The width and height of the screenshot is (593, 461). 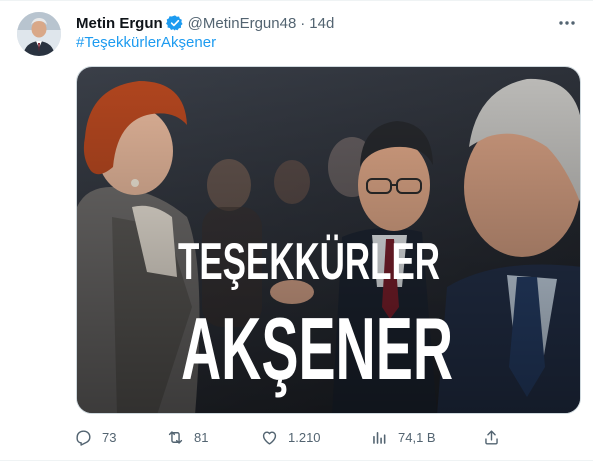 I want to click on media-overlay-line-1: TEŞEKKÜRLER, so click(x=309, y=262).